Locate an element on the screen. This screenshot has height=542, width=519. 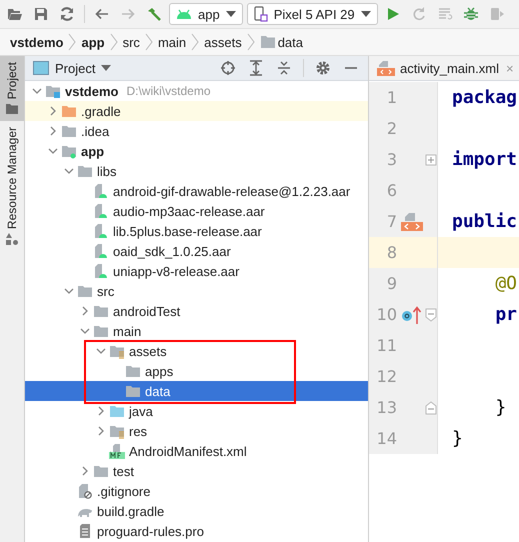
tree-item: audio-mp3aac-release.aar is located at coordinates (196, 211).